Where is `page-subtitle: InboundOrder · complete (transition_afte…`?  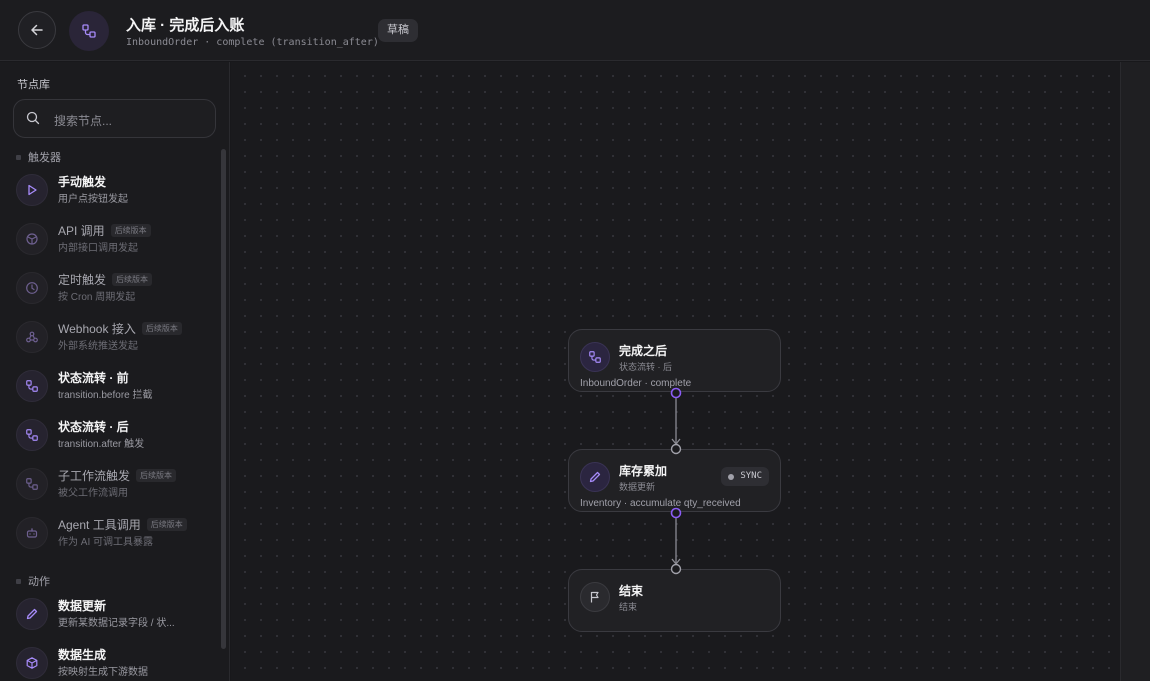 page-subtitle: InboundOrder · complete (transition_afte… is located at coordinates (252, 42).